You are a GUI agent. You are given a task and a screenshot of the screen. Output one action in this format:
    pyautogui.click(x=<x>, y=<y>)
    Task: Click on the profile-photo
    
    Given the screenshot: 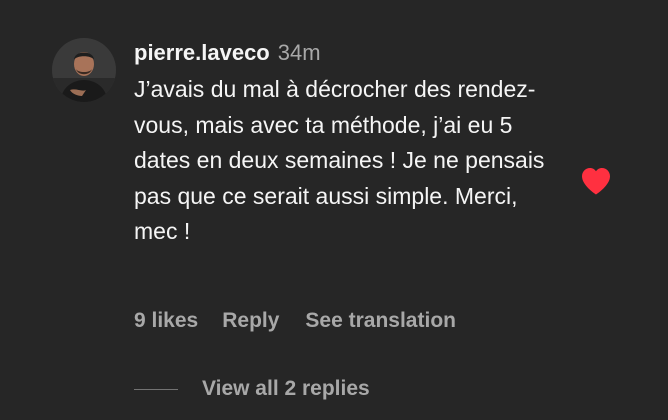 What is the action you would take?
    pyautogui.click(x=84, y=70)
    